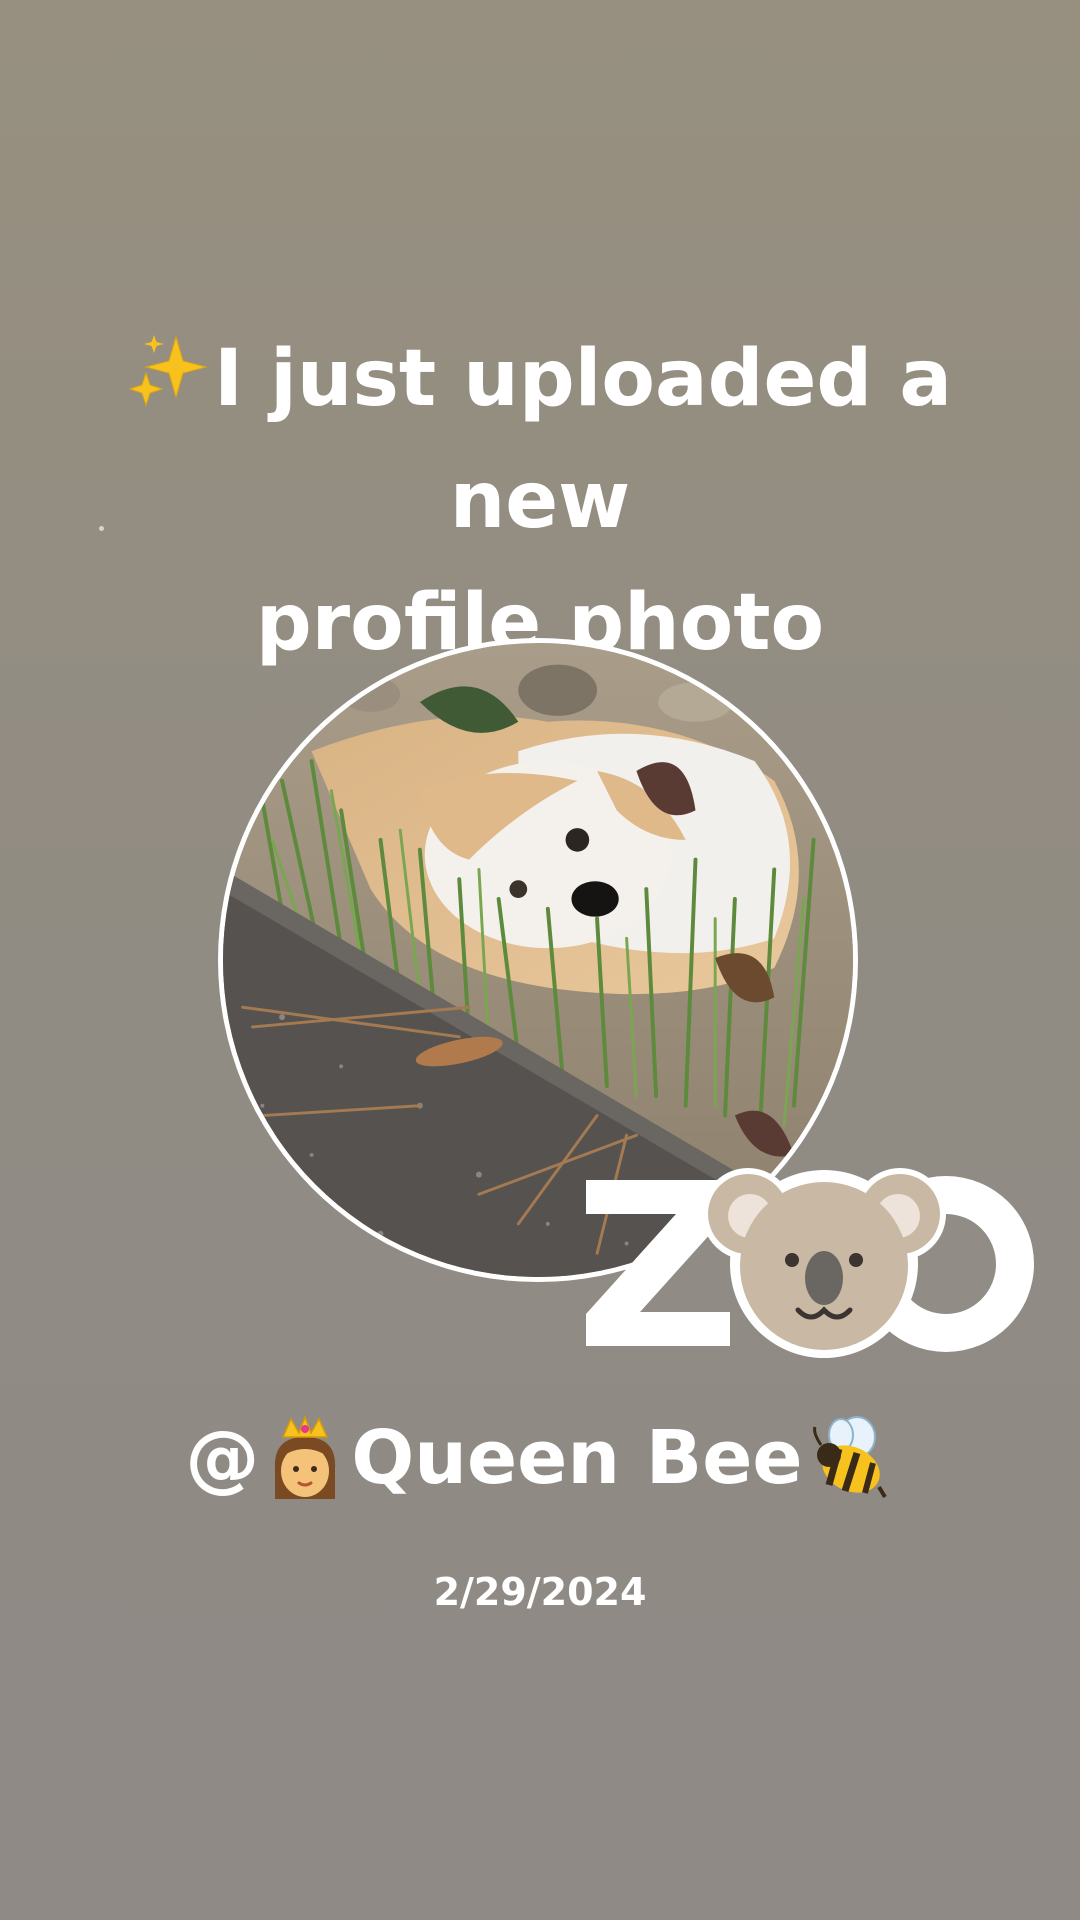  Describe the element at coordinates (305, 1457) in the screenshot. I see `princess-icon` at that location.